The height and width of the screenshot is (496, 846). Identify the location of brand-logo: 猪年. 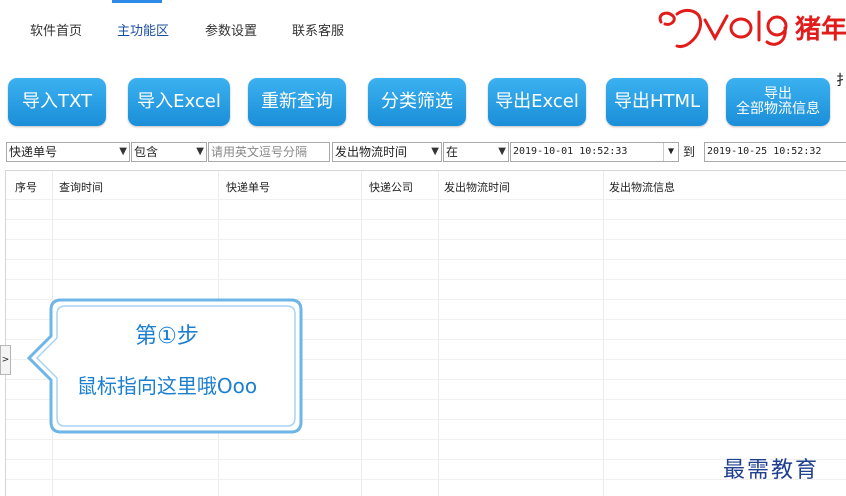
(752, 28).